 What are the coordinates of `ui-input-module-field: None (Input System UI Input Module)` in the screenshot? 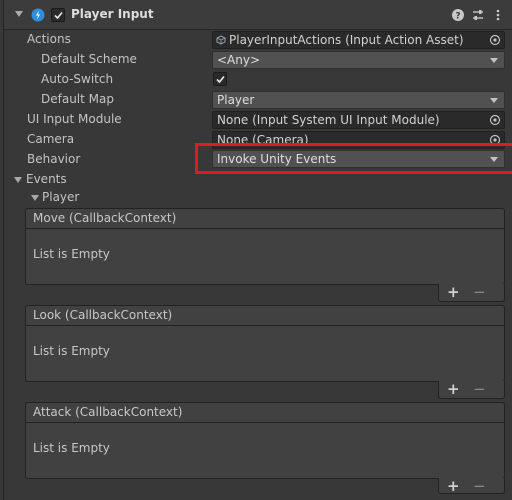 It's located at (358, 120).